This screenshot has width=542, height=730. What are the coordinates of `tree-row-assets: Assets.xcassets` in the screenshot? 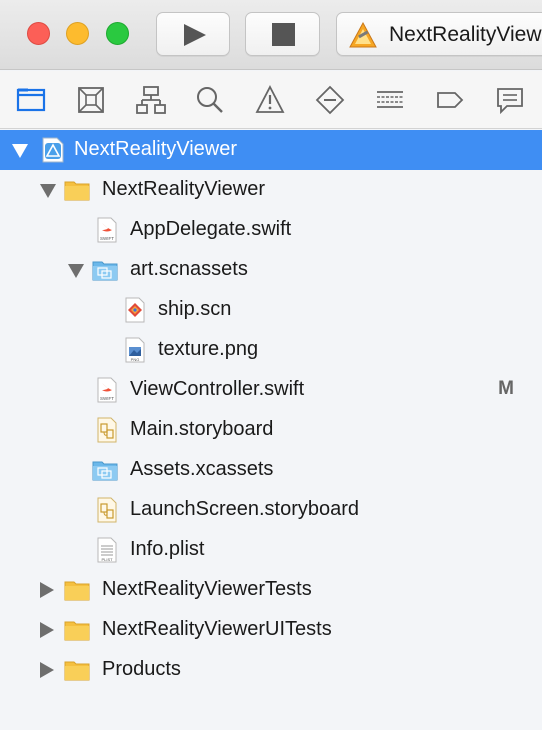 It's located at (271, 470).